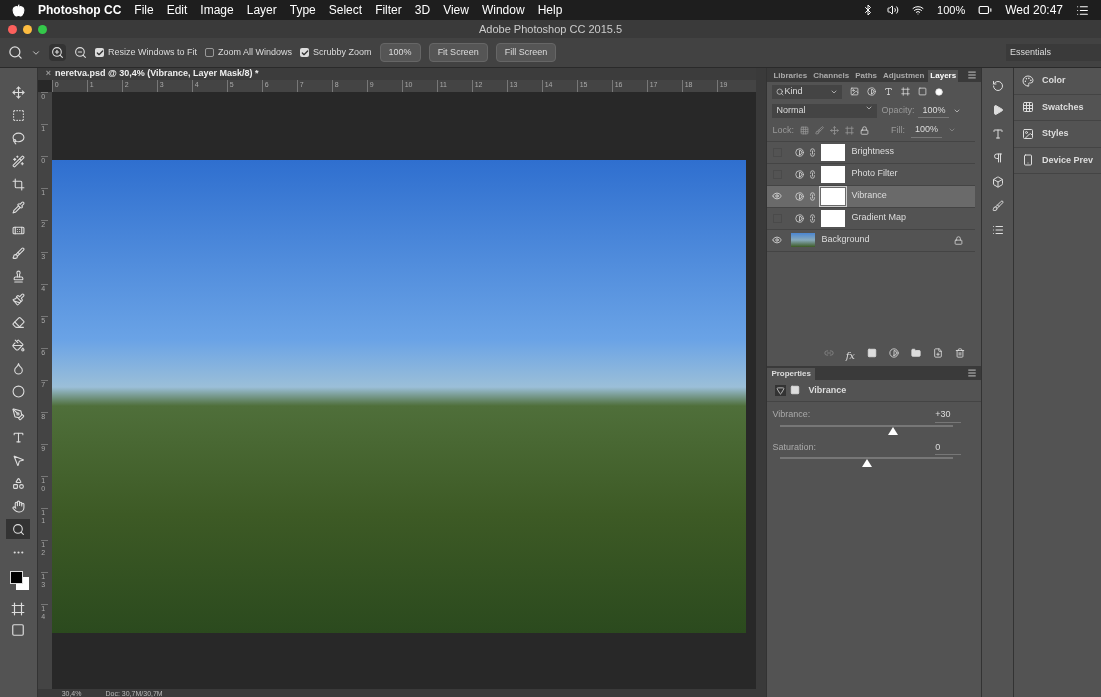 The width and height of the screenshot is (1101, 697). Describe the element at coordinates (18, 10) in the screenshot. I see `apple-icon` at that location.